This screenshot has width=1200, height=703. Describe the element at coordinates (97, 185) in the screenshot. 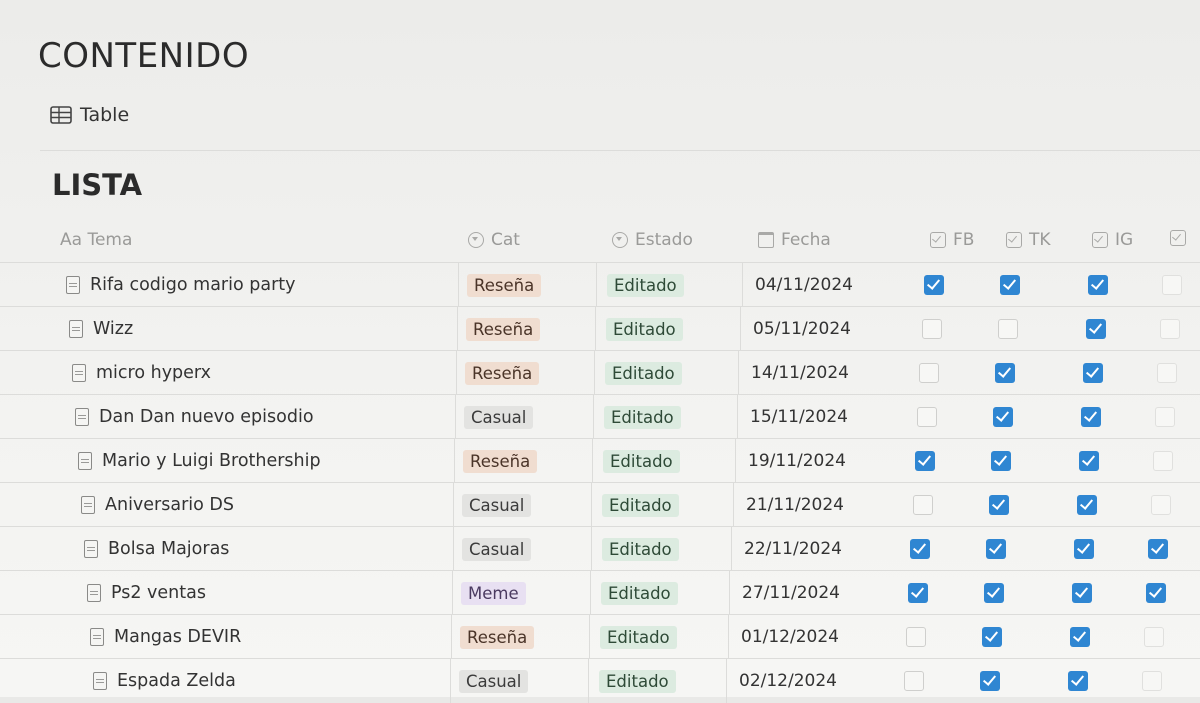

I see `database-title: LISTA` at that location.